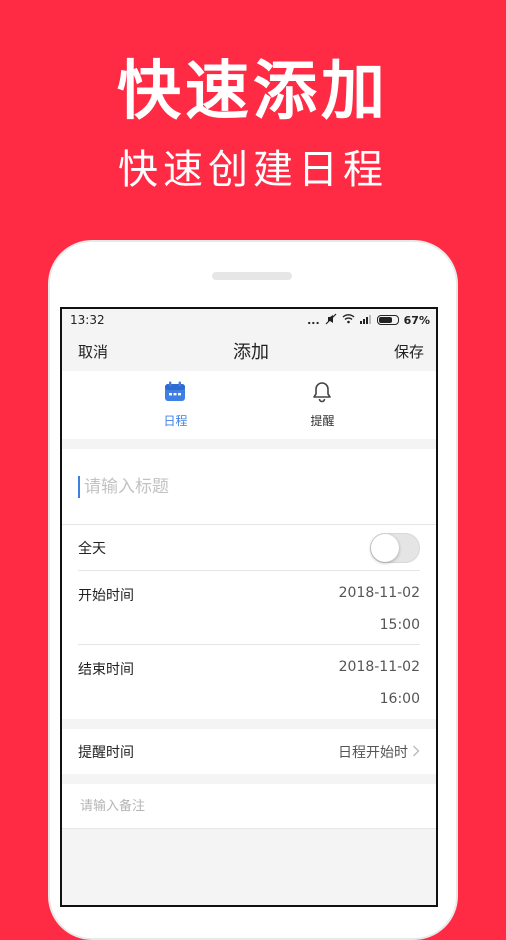 This screenshot has width=506, height=940. Describe the element at coordinates (106, 596) in the screenshot. I see `start-time-label: 开始时间` at that location.